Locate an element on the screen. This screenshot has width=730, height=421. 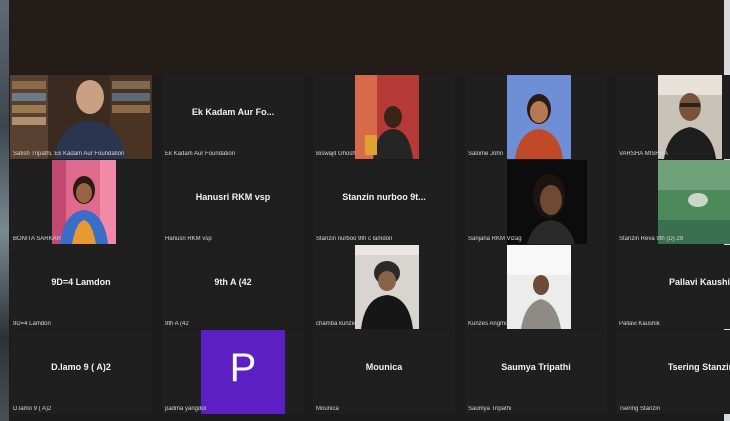
participant-name: Stanzin nurboo 9th c lamdon is located at coordinates (354, 239).